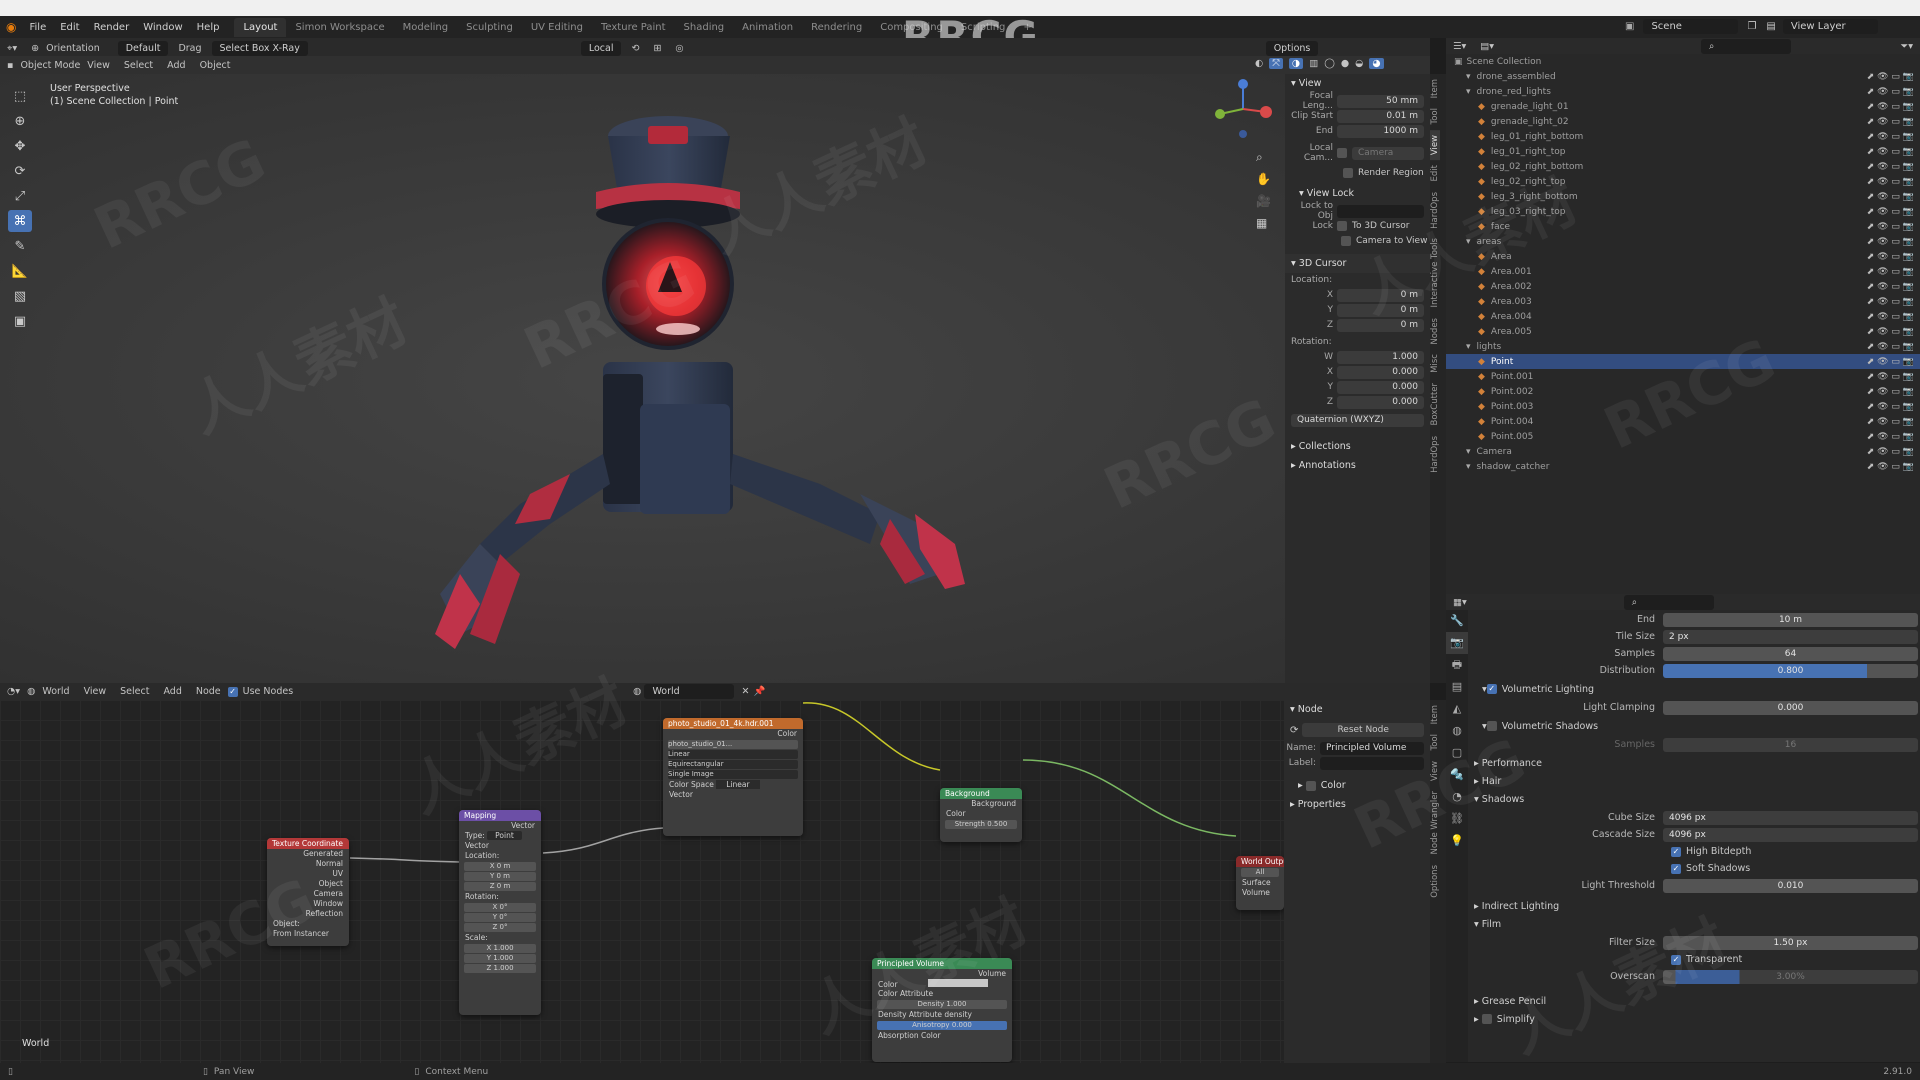  What do you see at coordinates (1790, 834) in the screenshot?
I see `cascade-size-dropdown: 4096 px` at bounding box center [1790, 834].